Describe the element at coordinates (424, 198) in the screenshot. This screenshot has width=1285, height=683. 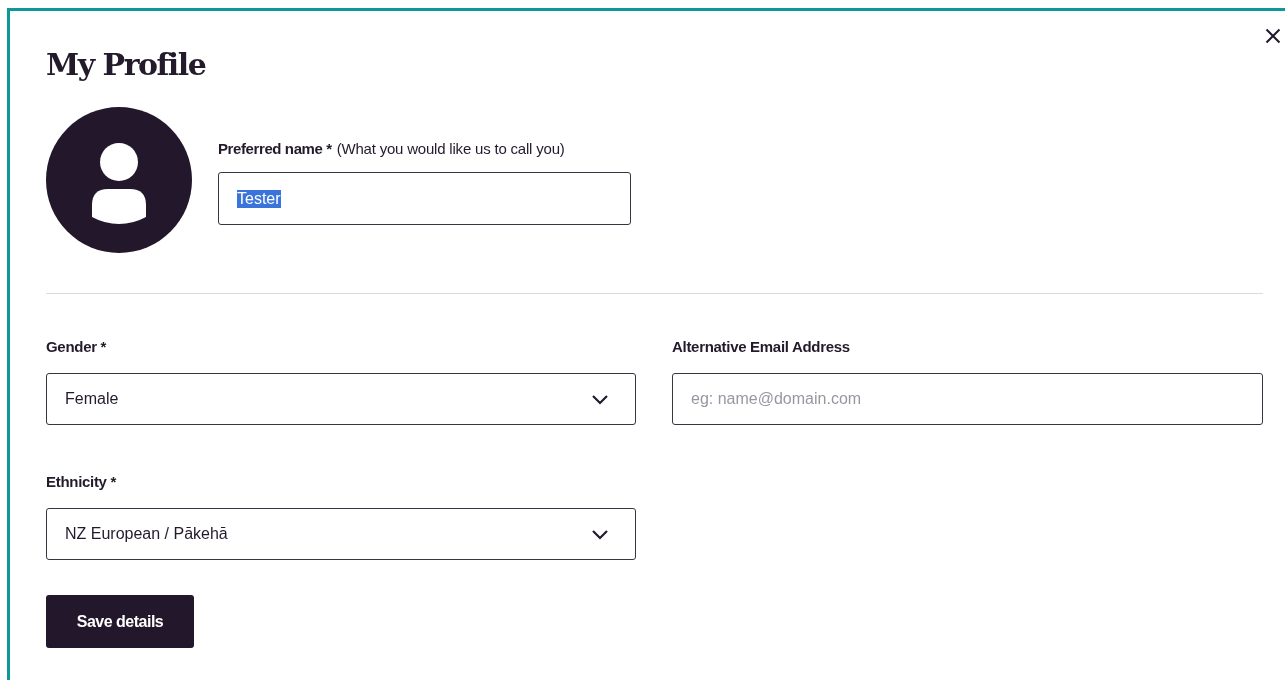
I see `input-field: Tester` at that location.